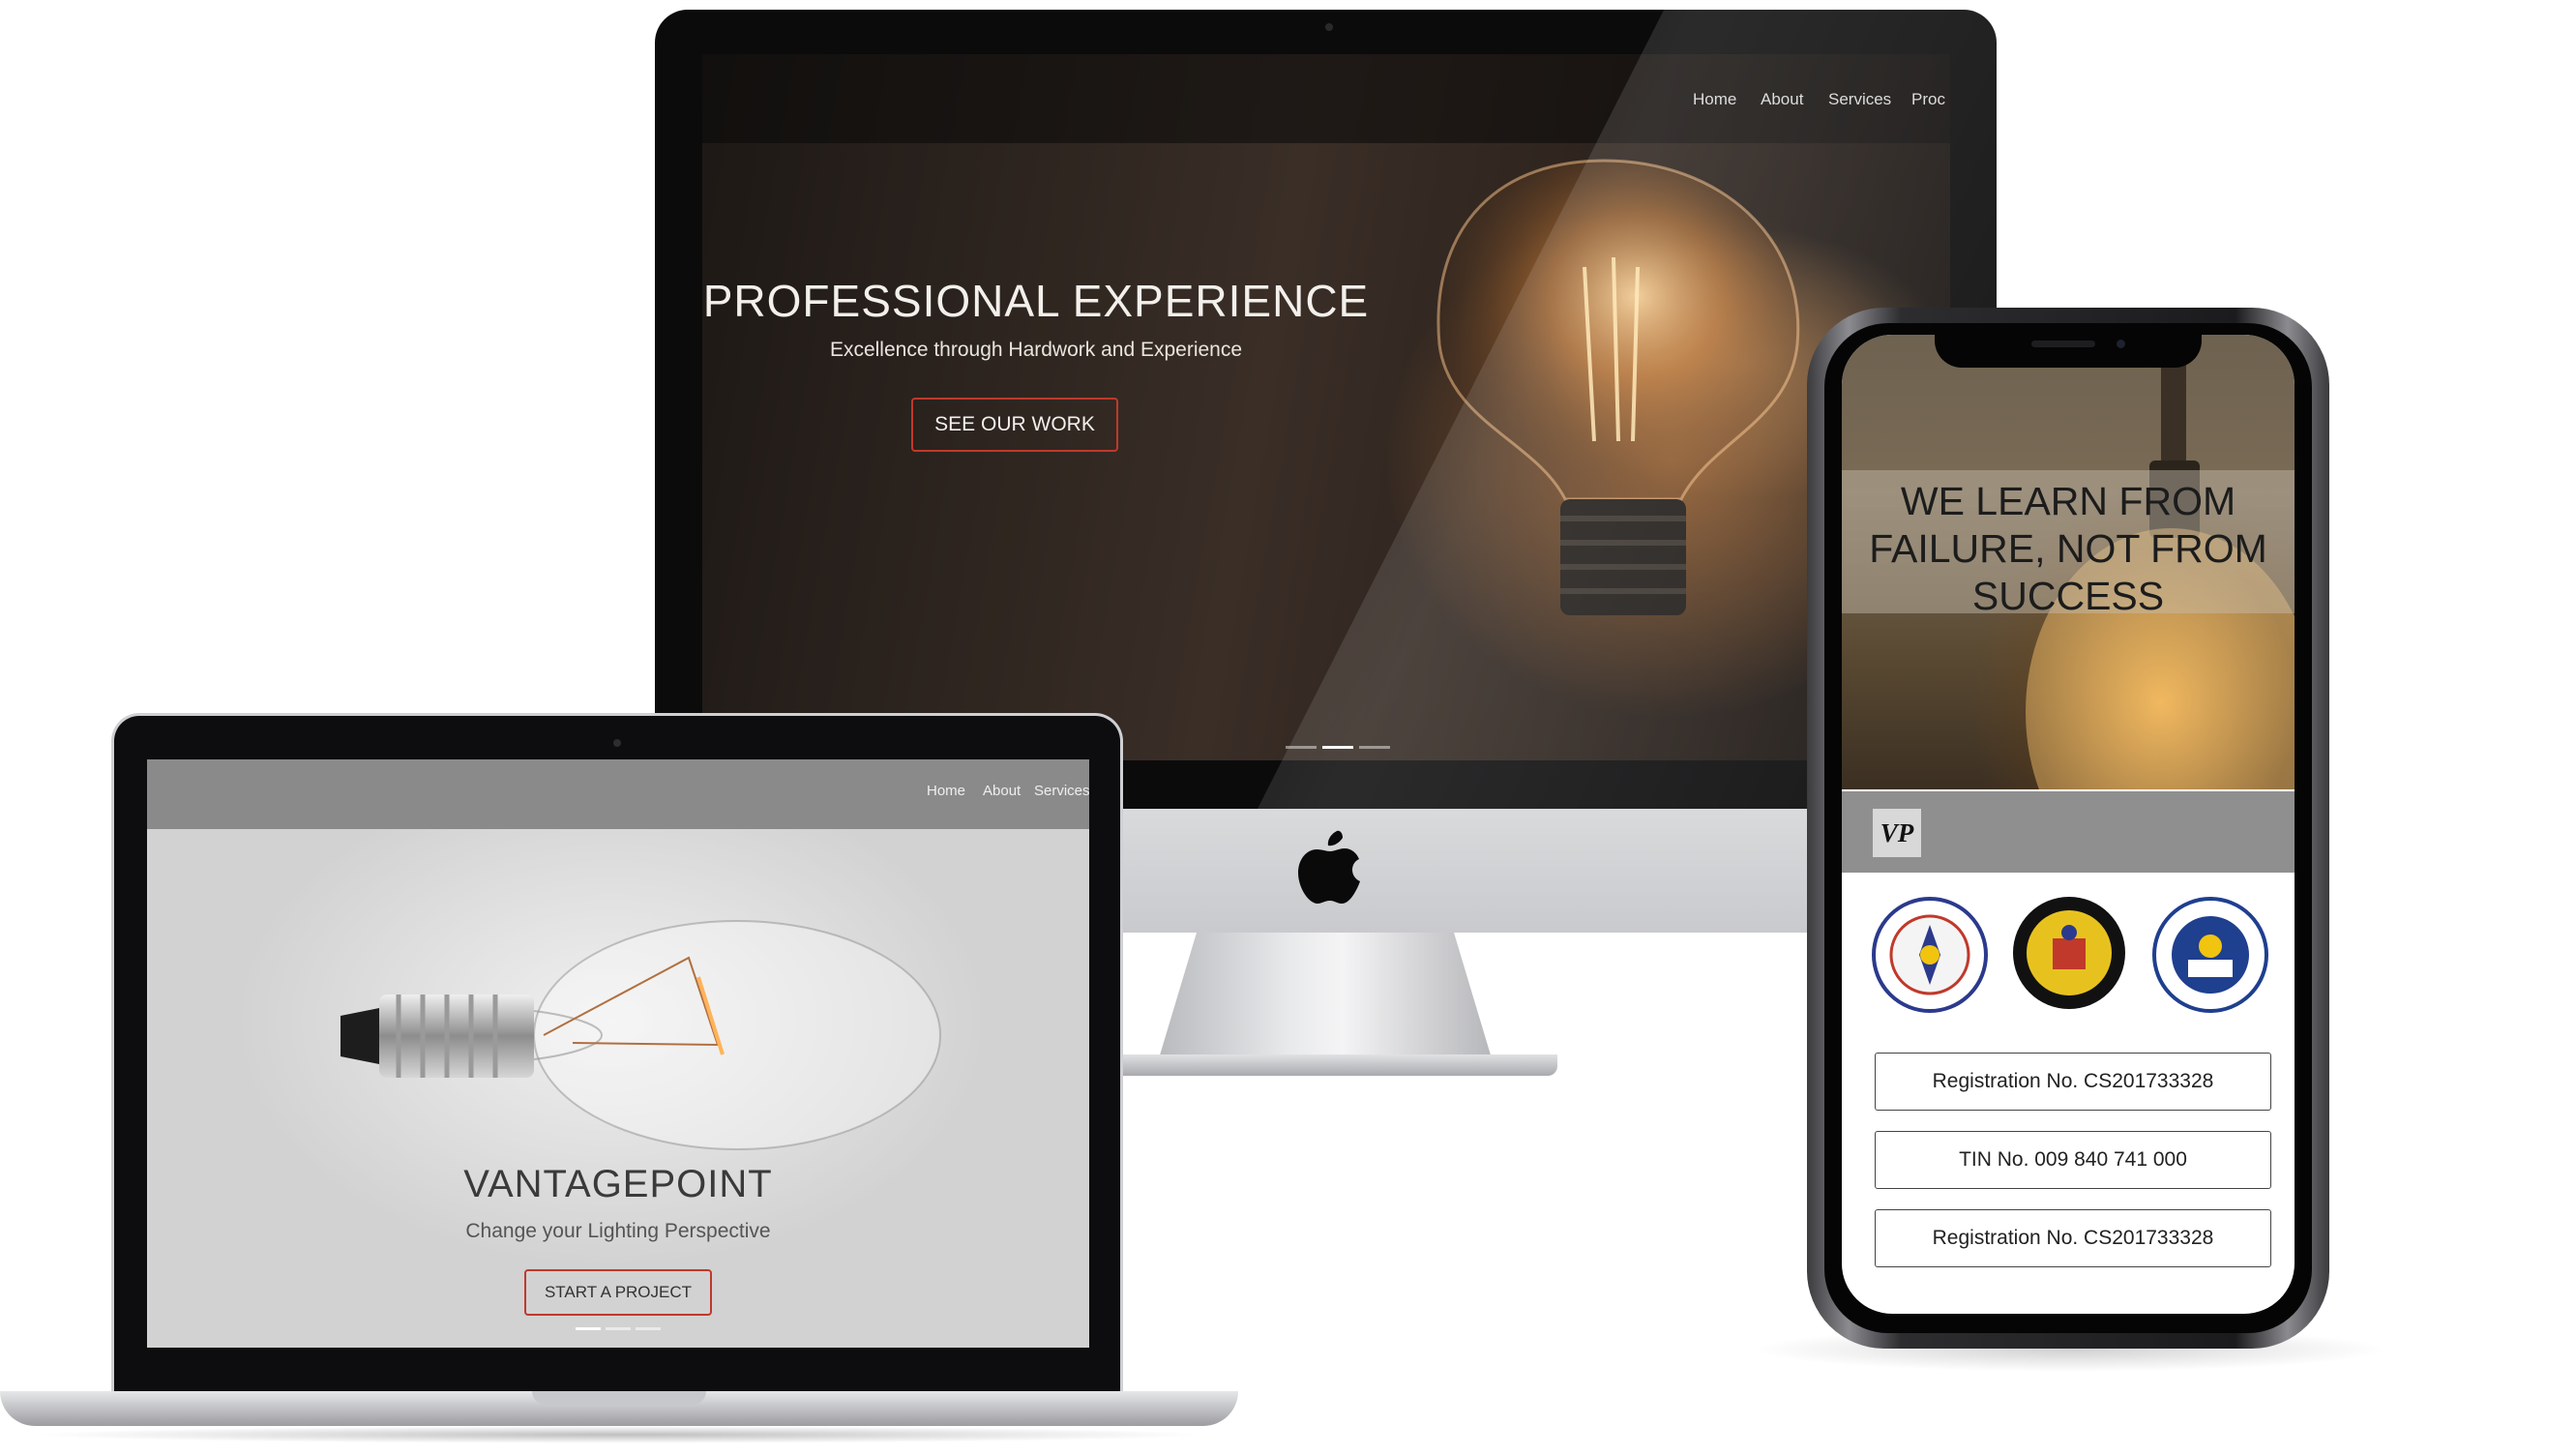 This screenshot has width=2576, height=1455. Describe the element at coordinates (618, 794) in the screenshot. I see `laptop-navbar: Home About Services` at that location.